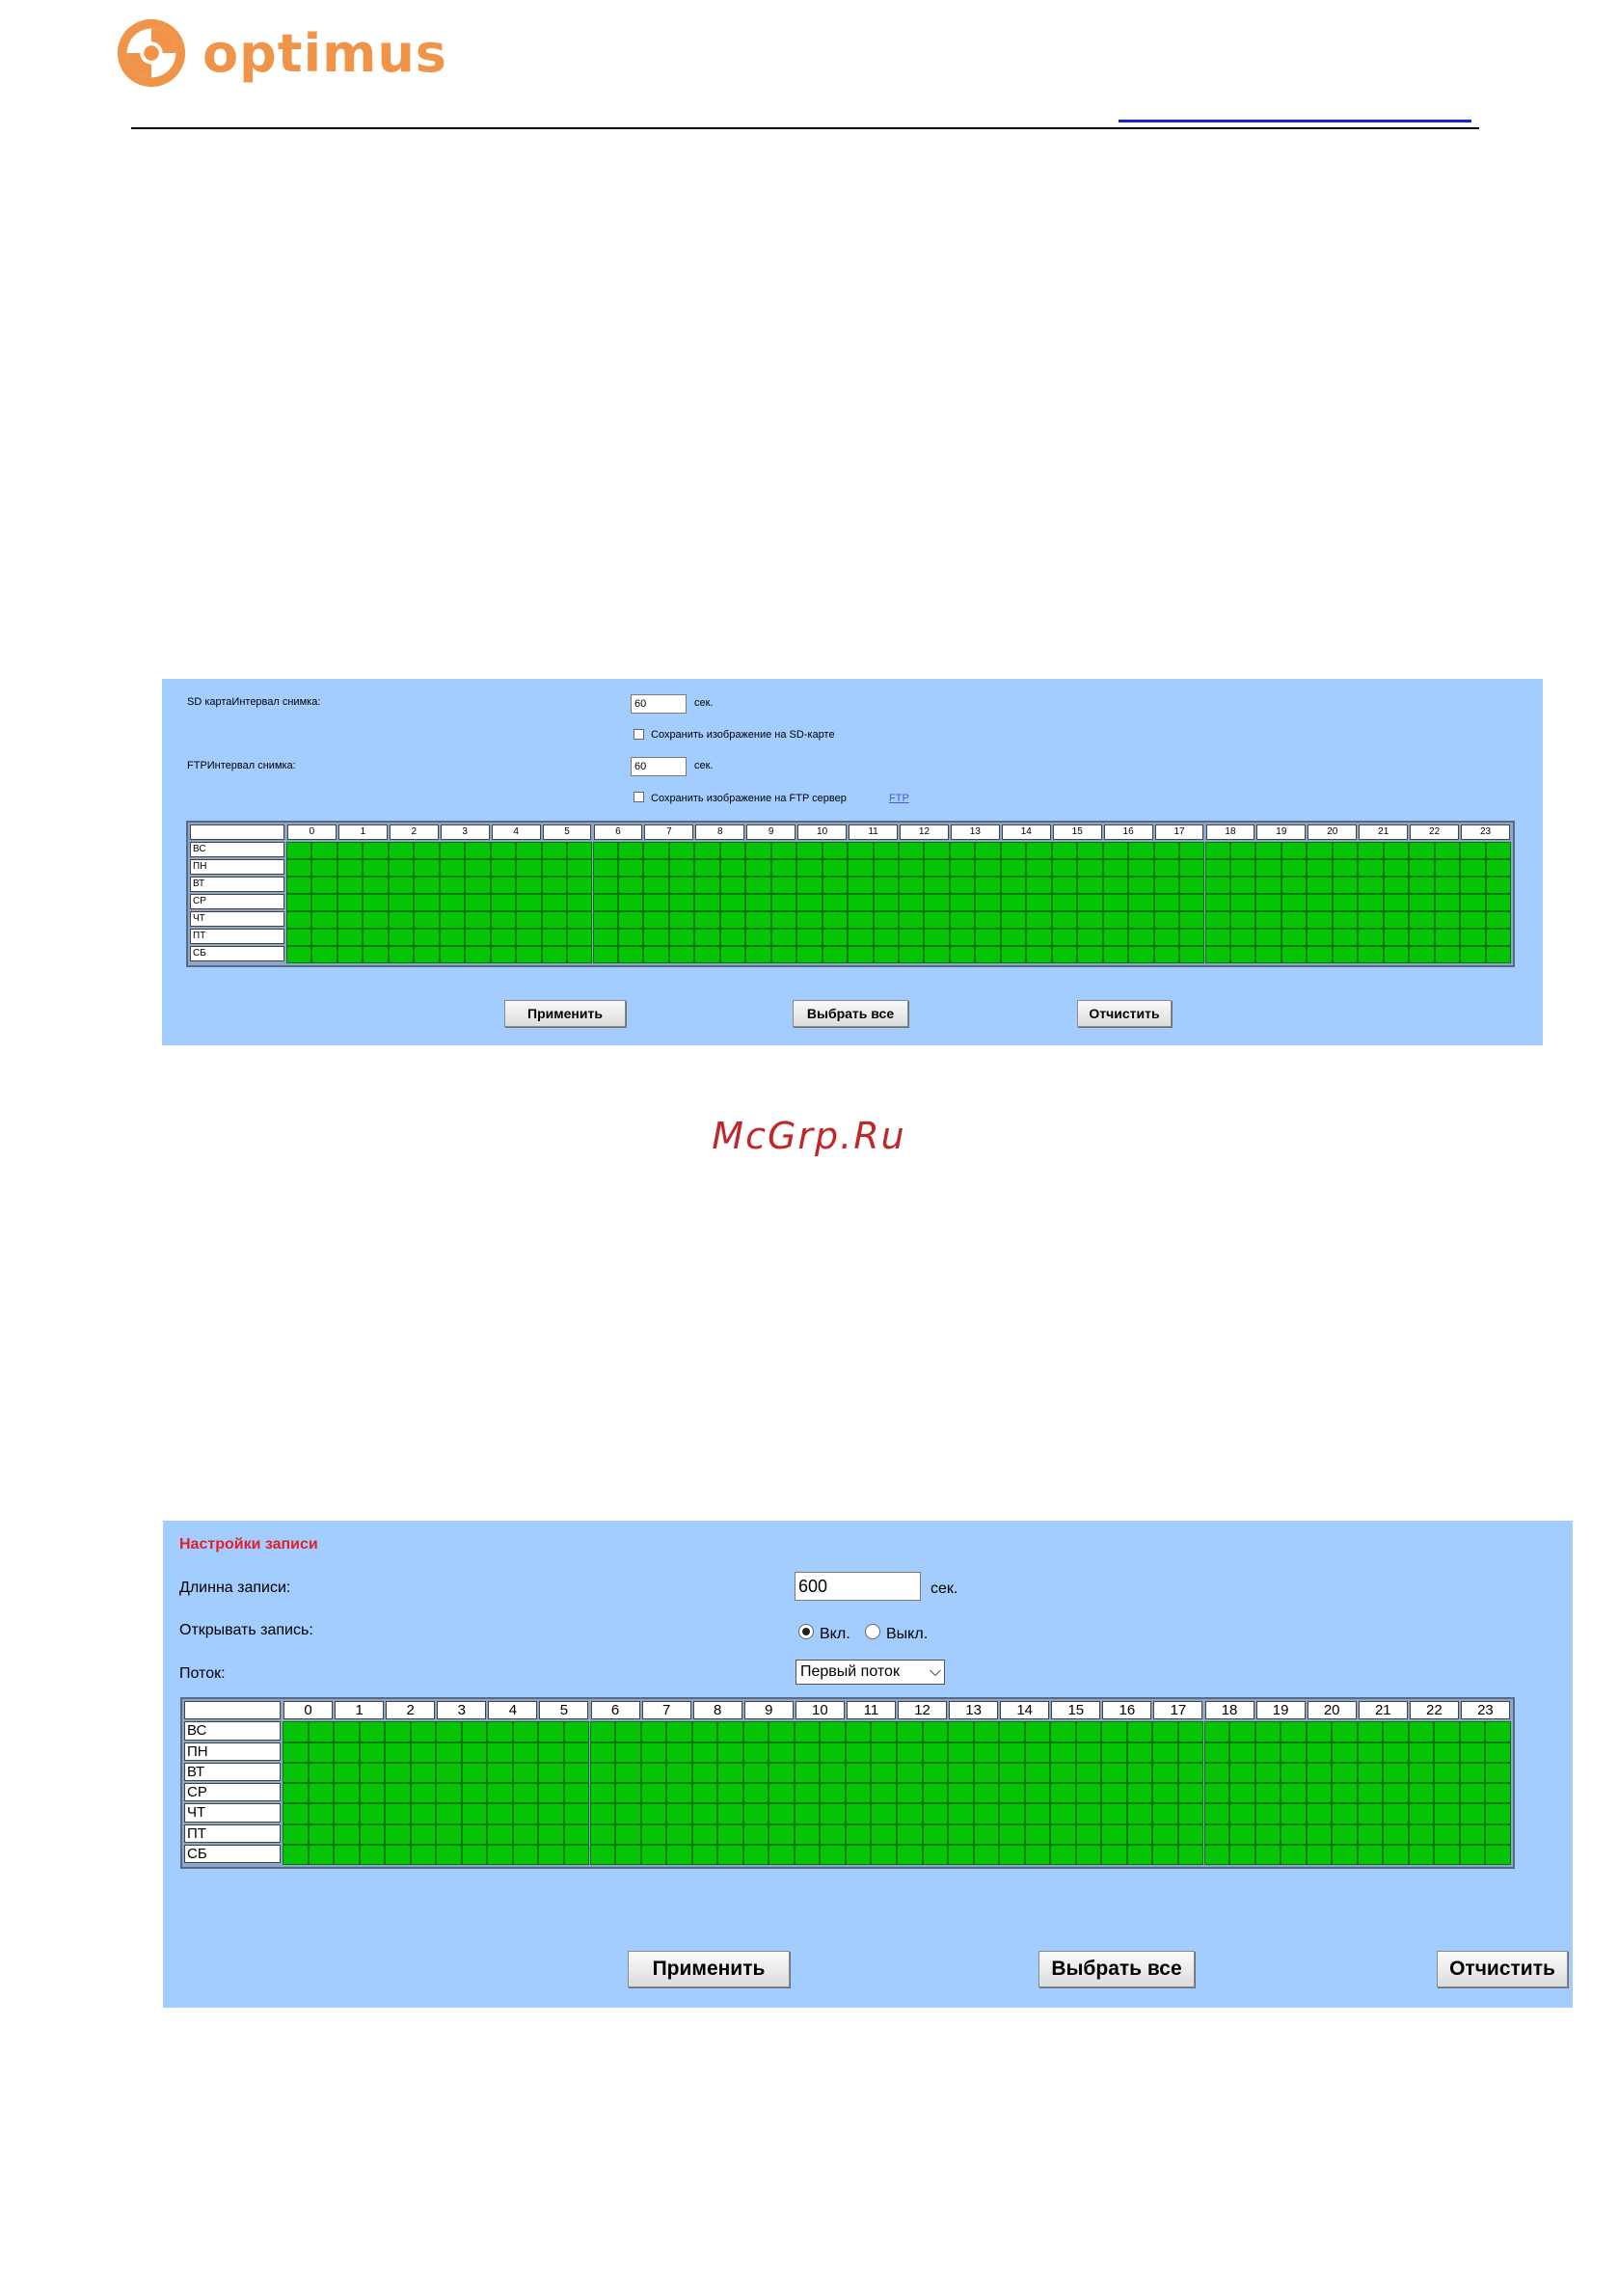 The image size is (1618, 2296). I want to click on record-length-input, so click(858, 1586).